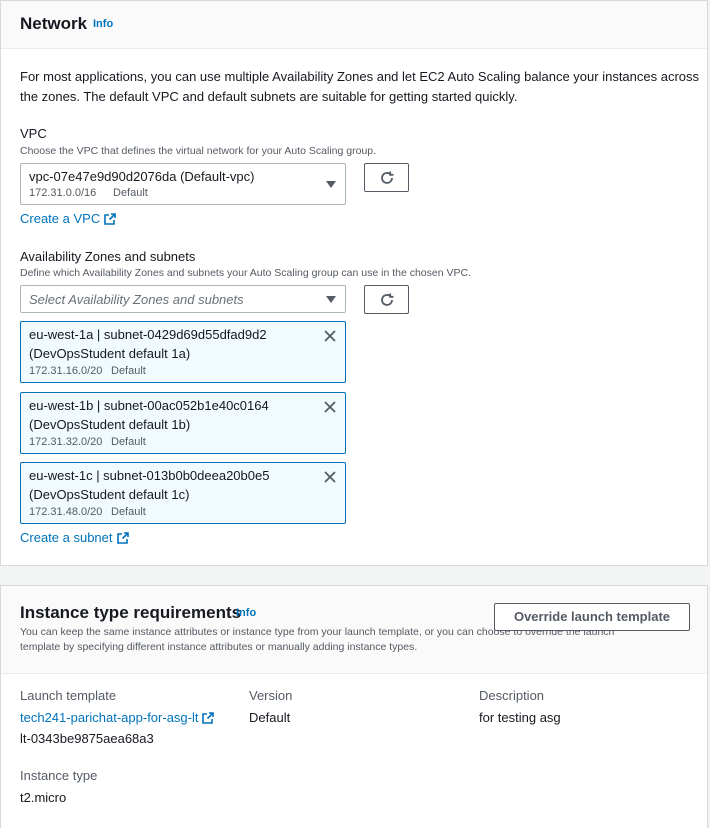 The height and width of the screenshot is (828, 710). Describe the element at coordinates (109, 494) in the screenshot. I see `subnet-token-name: (DevOpsStudent default 1c)` at that location.